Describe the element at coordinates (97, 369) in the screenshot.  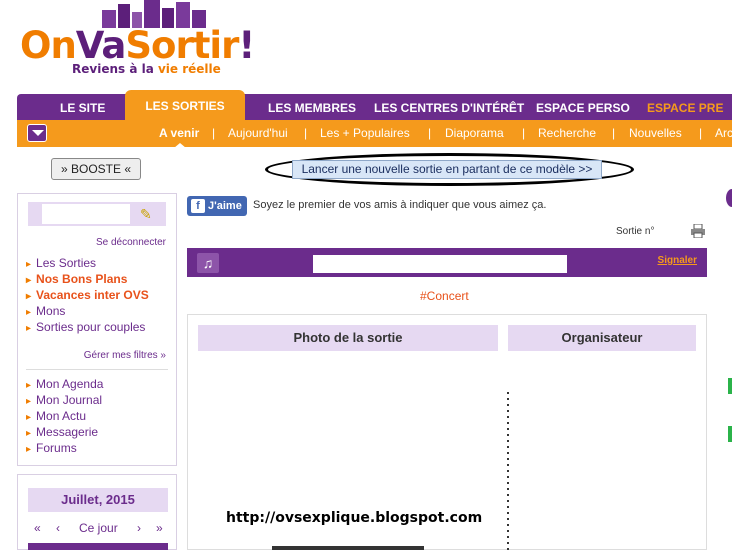
I see `divider` at that location.